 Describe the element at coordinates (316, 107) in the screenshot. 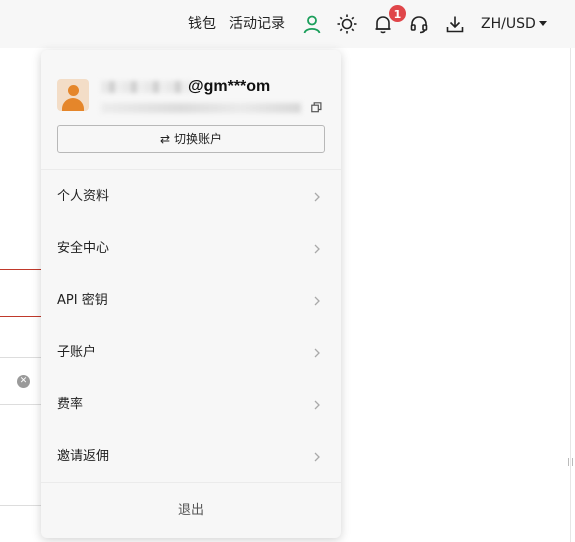

I see `copy-icon` at that location.